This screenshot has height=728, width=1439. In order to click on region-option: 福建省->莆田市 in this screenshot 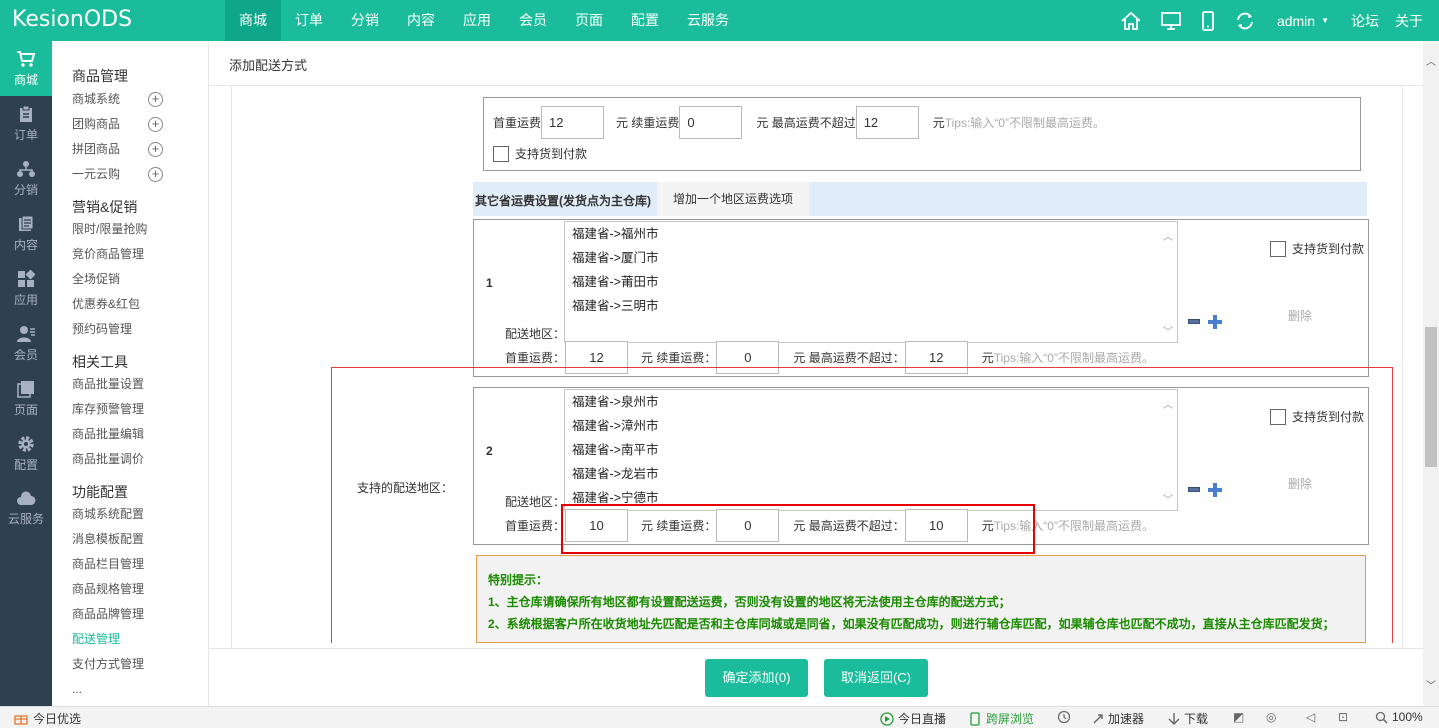, I will do `click(871, 282)`.